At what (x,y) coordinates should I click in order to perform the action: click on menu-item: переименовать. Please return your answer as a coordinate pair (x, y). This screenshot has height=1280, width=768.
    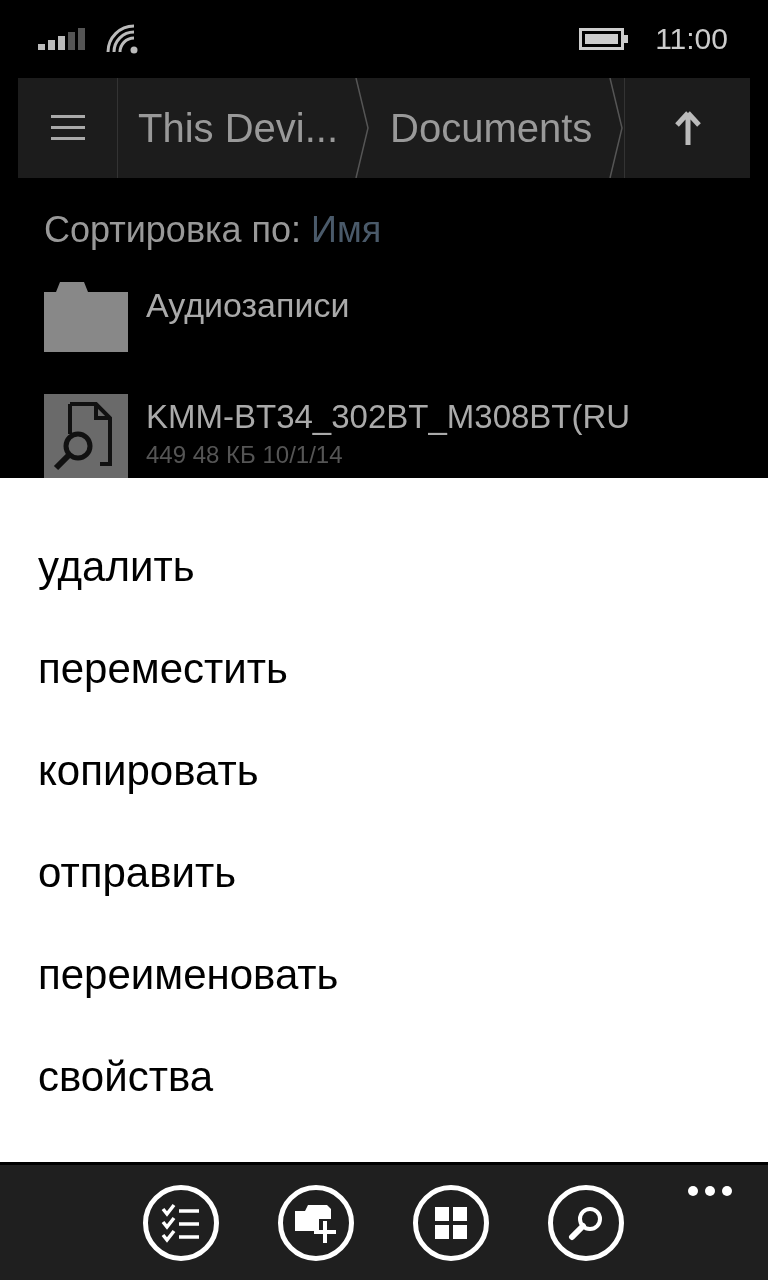
    Looking at the image, I should click on (188, 975).